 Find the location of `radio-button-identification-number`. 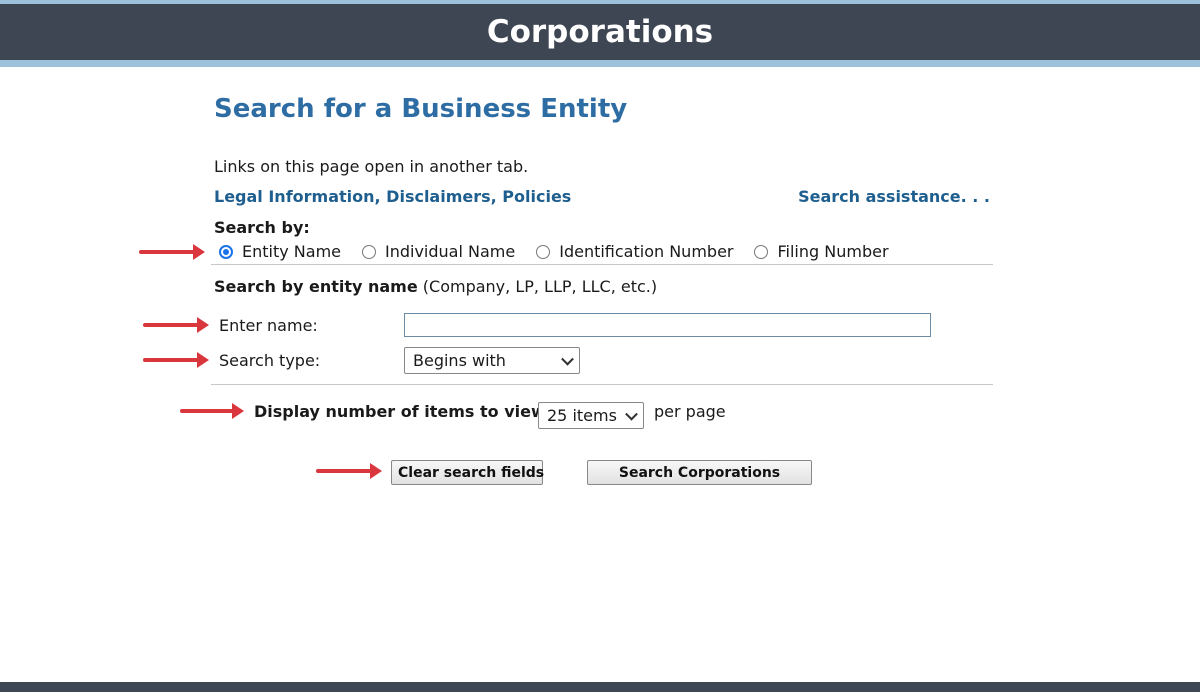

radio-button-identification-number is located at coordinates (543, 251).